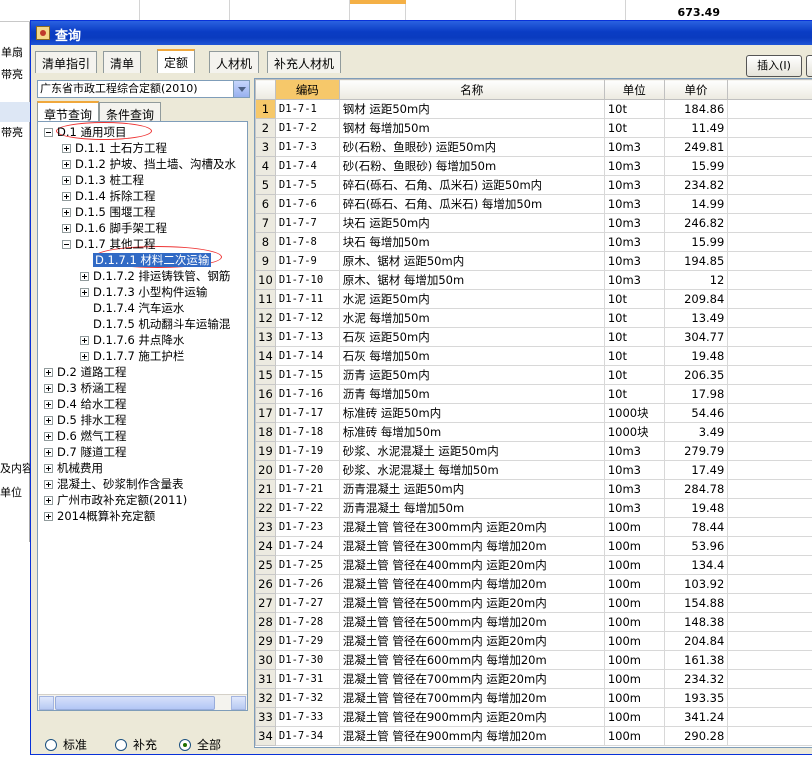  I want to click on tab-quota: 定额, so click(176, 61).